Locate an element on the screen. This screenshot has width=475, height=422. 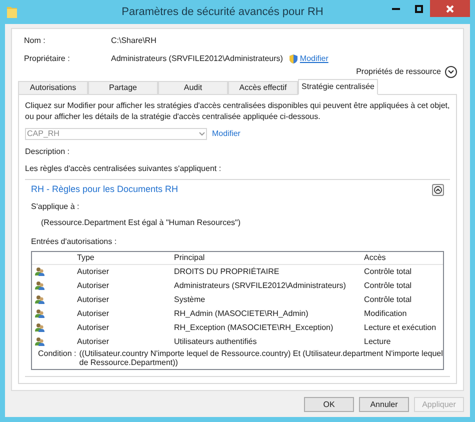
expand-button is located at coordinates (451, 72).